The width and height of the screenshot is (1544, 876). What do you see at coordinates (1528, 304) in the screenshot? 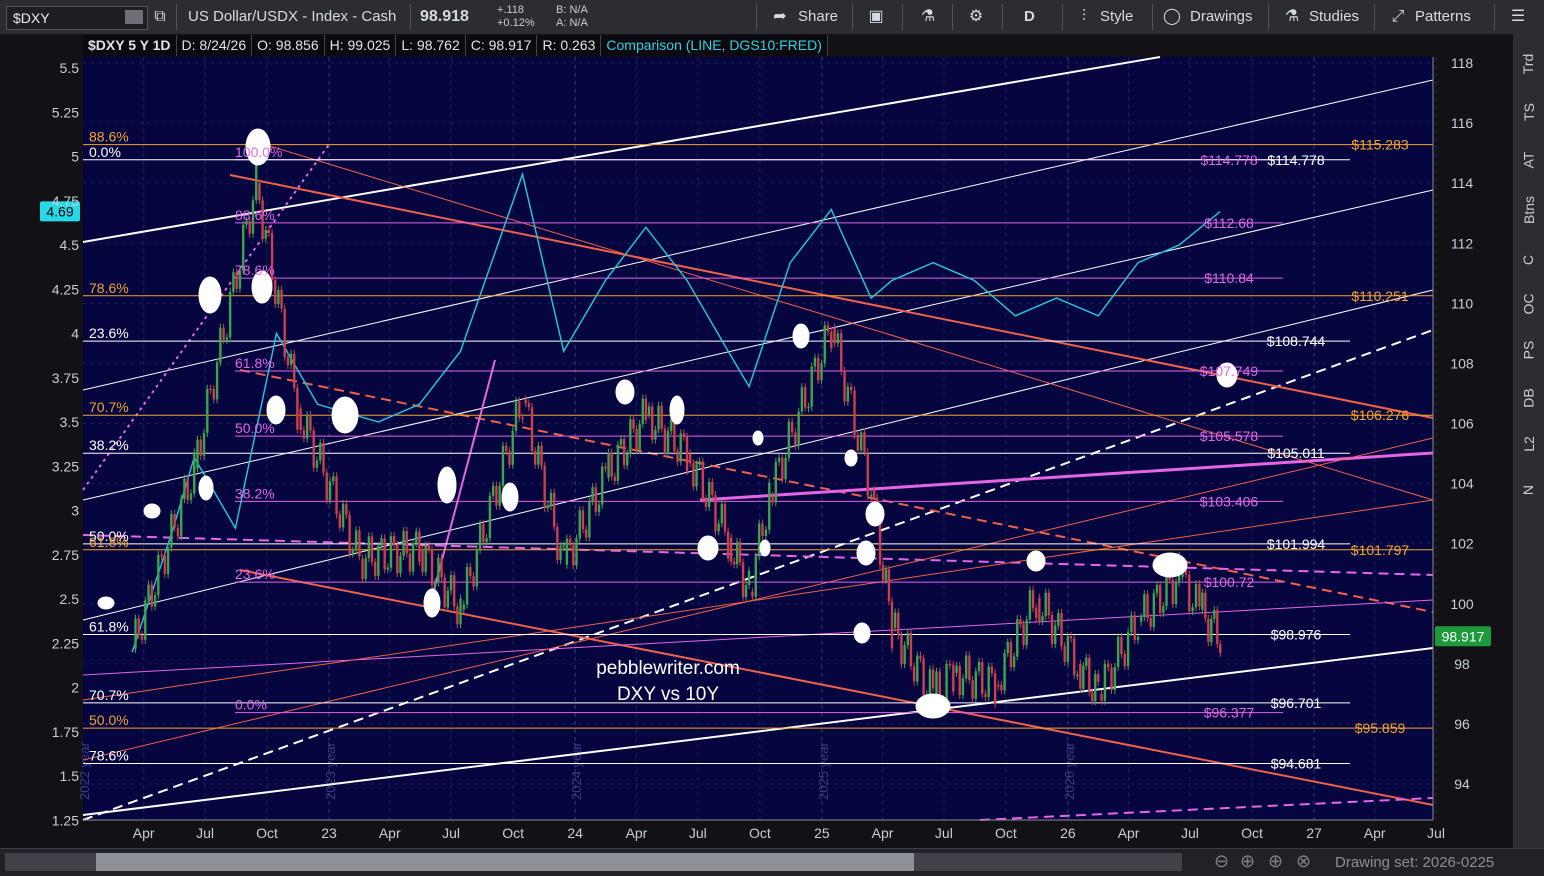
I see `sidebar-tab-oc: OC` at bounding box center [1528, 304].